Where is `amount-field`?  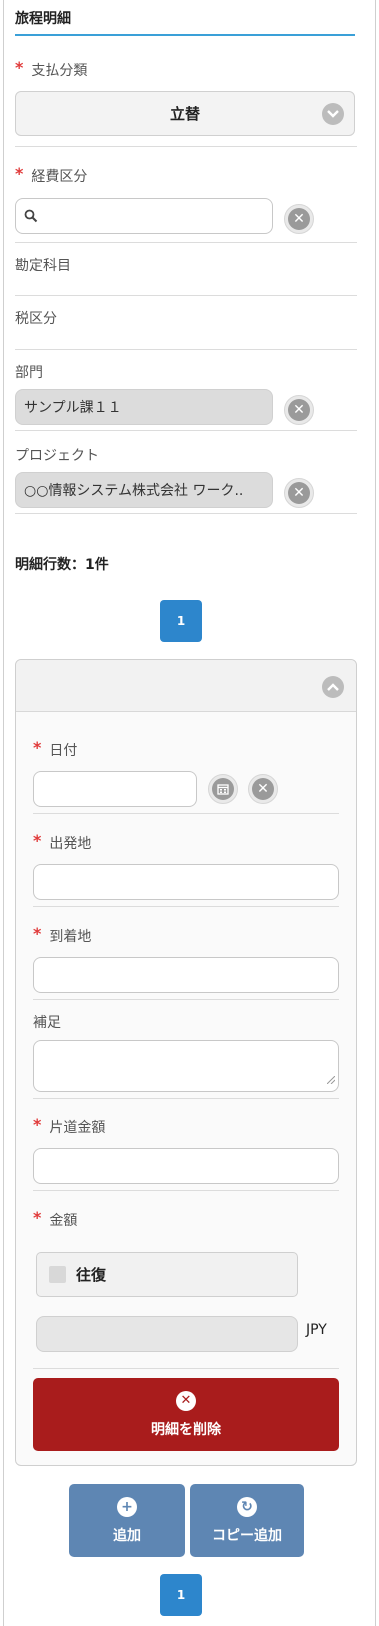
amount-field is located at coordinates (167, 1334).